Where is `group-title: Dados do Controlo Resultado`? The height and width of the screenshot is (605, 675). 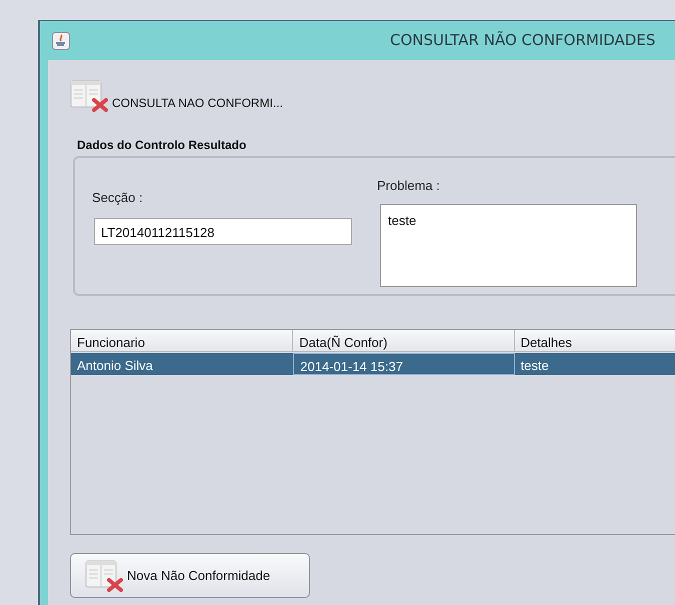 group-title: Dados do Controlo Resultado is located at coordinates (162, 145).